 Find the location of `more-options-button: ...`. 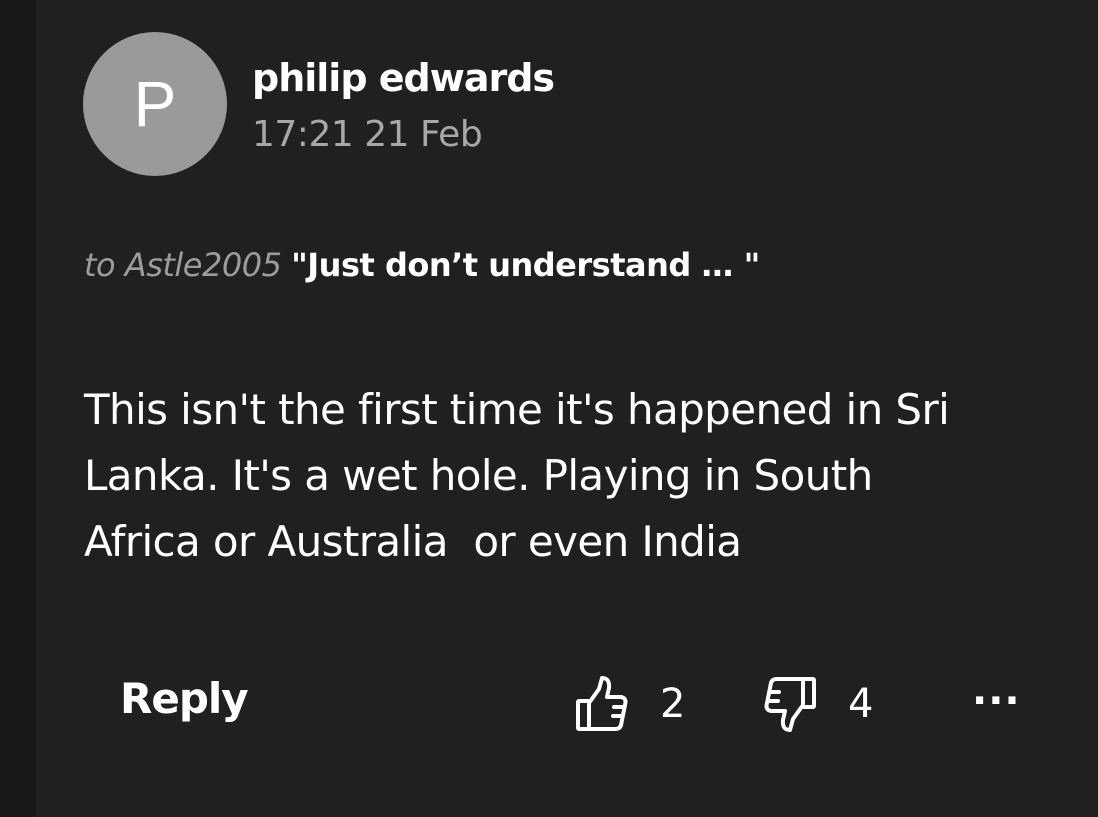

more-options-button: ... is located at coordinates (996, 691).